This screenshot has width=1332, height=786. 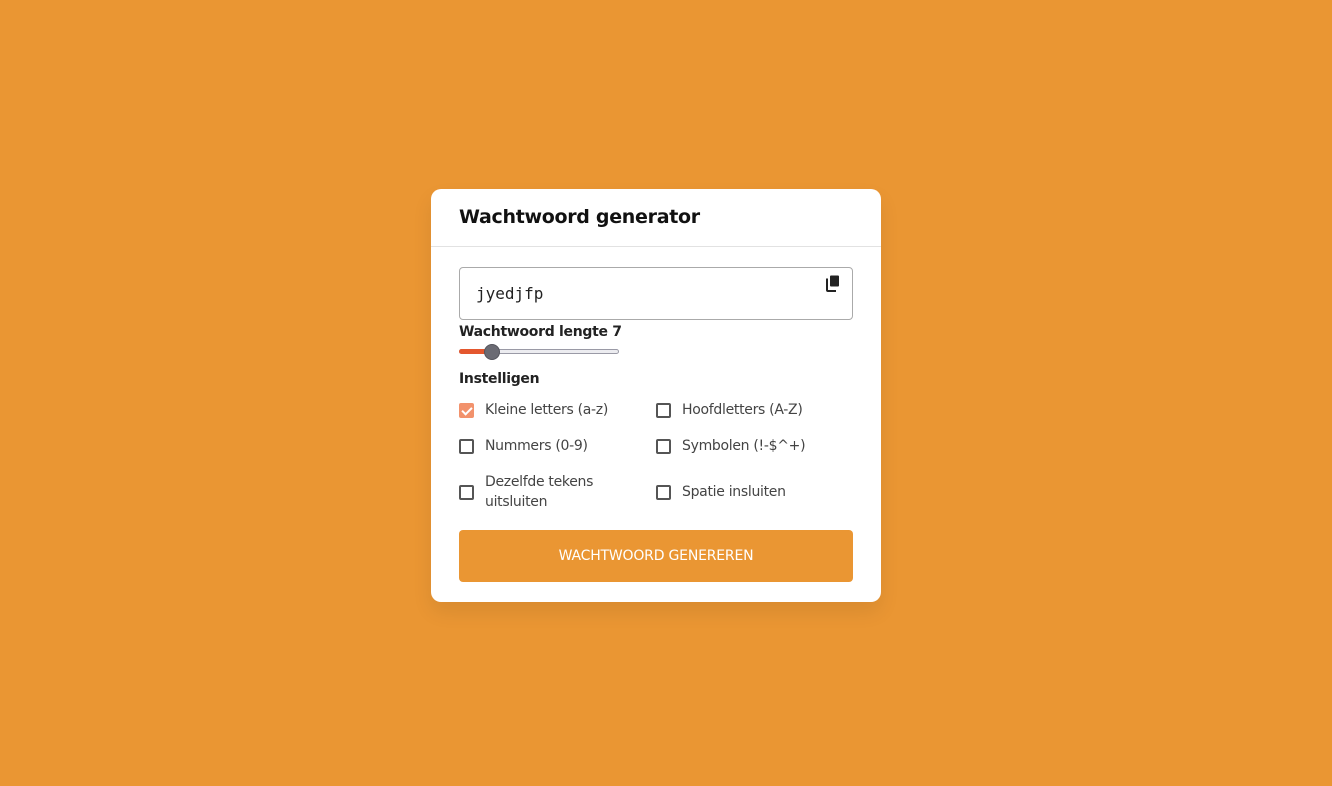 What do you see at coordinates (466, 446) in the screenshot?
I see `checkbox-numbers` at bounding box center [466, 446].